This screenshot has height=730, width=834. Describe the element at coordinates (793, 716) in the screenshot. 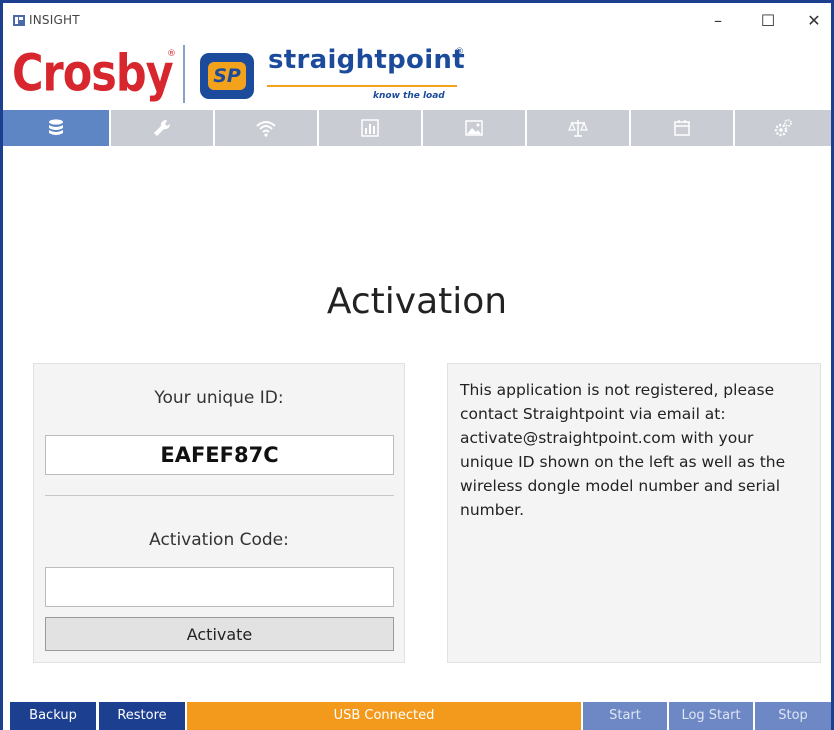

I see `stop-button: Stop` at that location.